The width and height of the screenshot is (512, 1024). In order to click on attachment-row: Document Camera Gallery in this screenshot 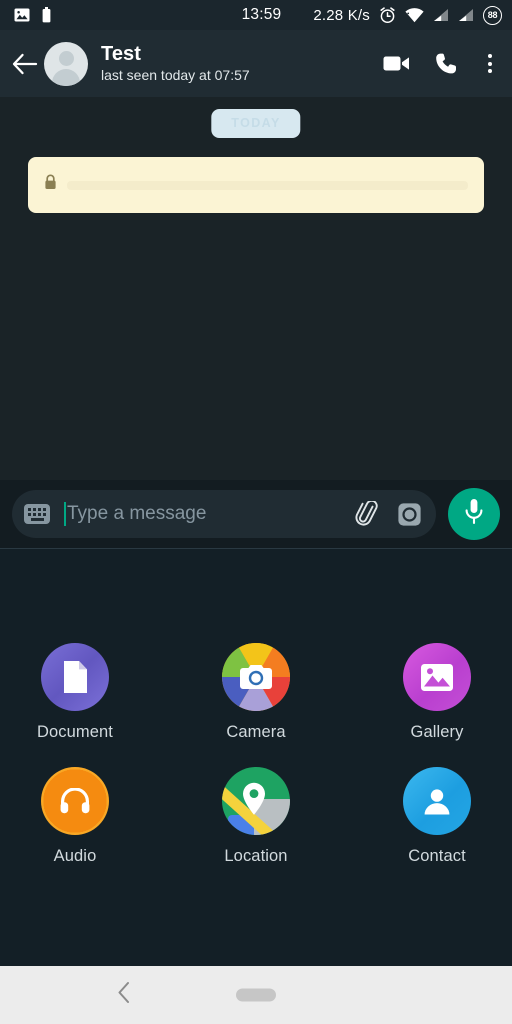, I will do `click(256, 692)`.